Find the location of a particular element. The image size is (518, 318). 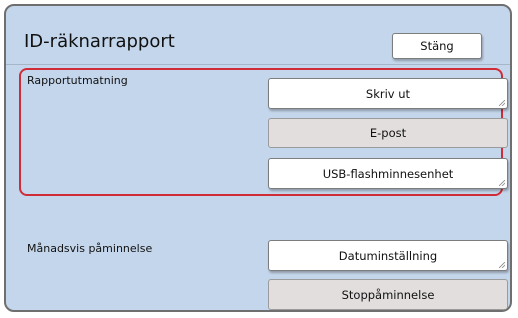

monthly-reminder-label: Månadsvis påminnelse is located at coordinates (90, 248).